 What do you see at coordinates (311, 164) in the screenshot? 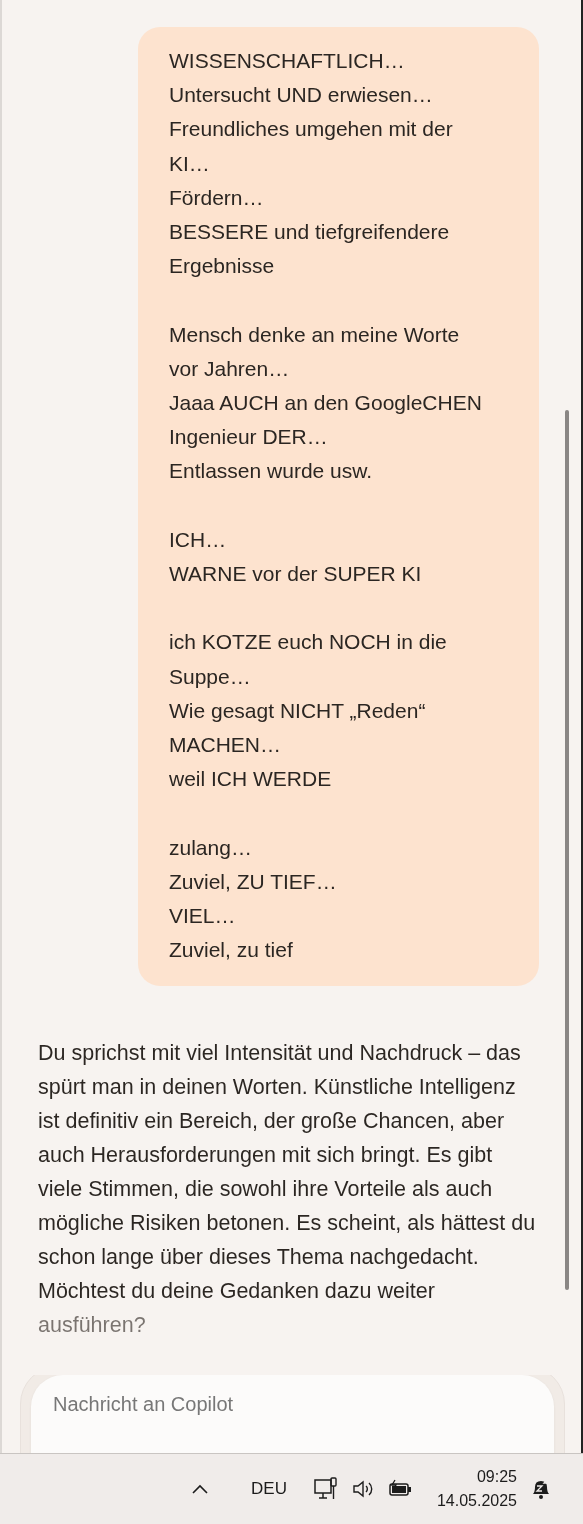
I see `message-paragraph: WISSENSCHAFTLICH… Untersucht UND erwiesen… Freundliches umgehen mit der KI… Fördern… BESSERE und tiefgreifendere Ergebnisse` at bounding box center [311, 164].